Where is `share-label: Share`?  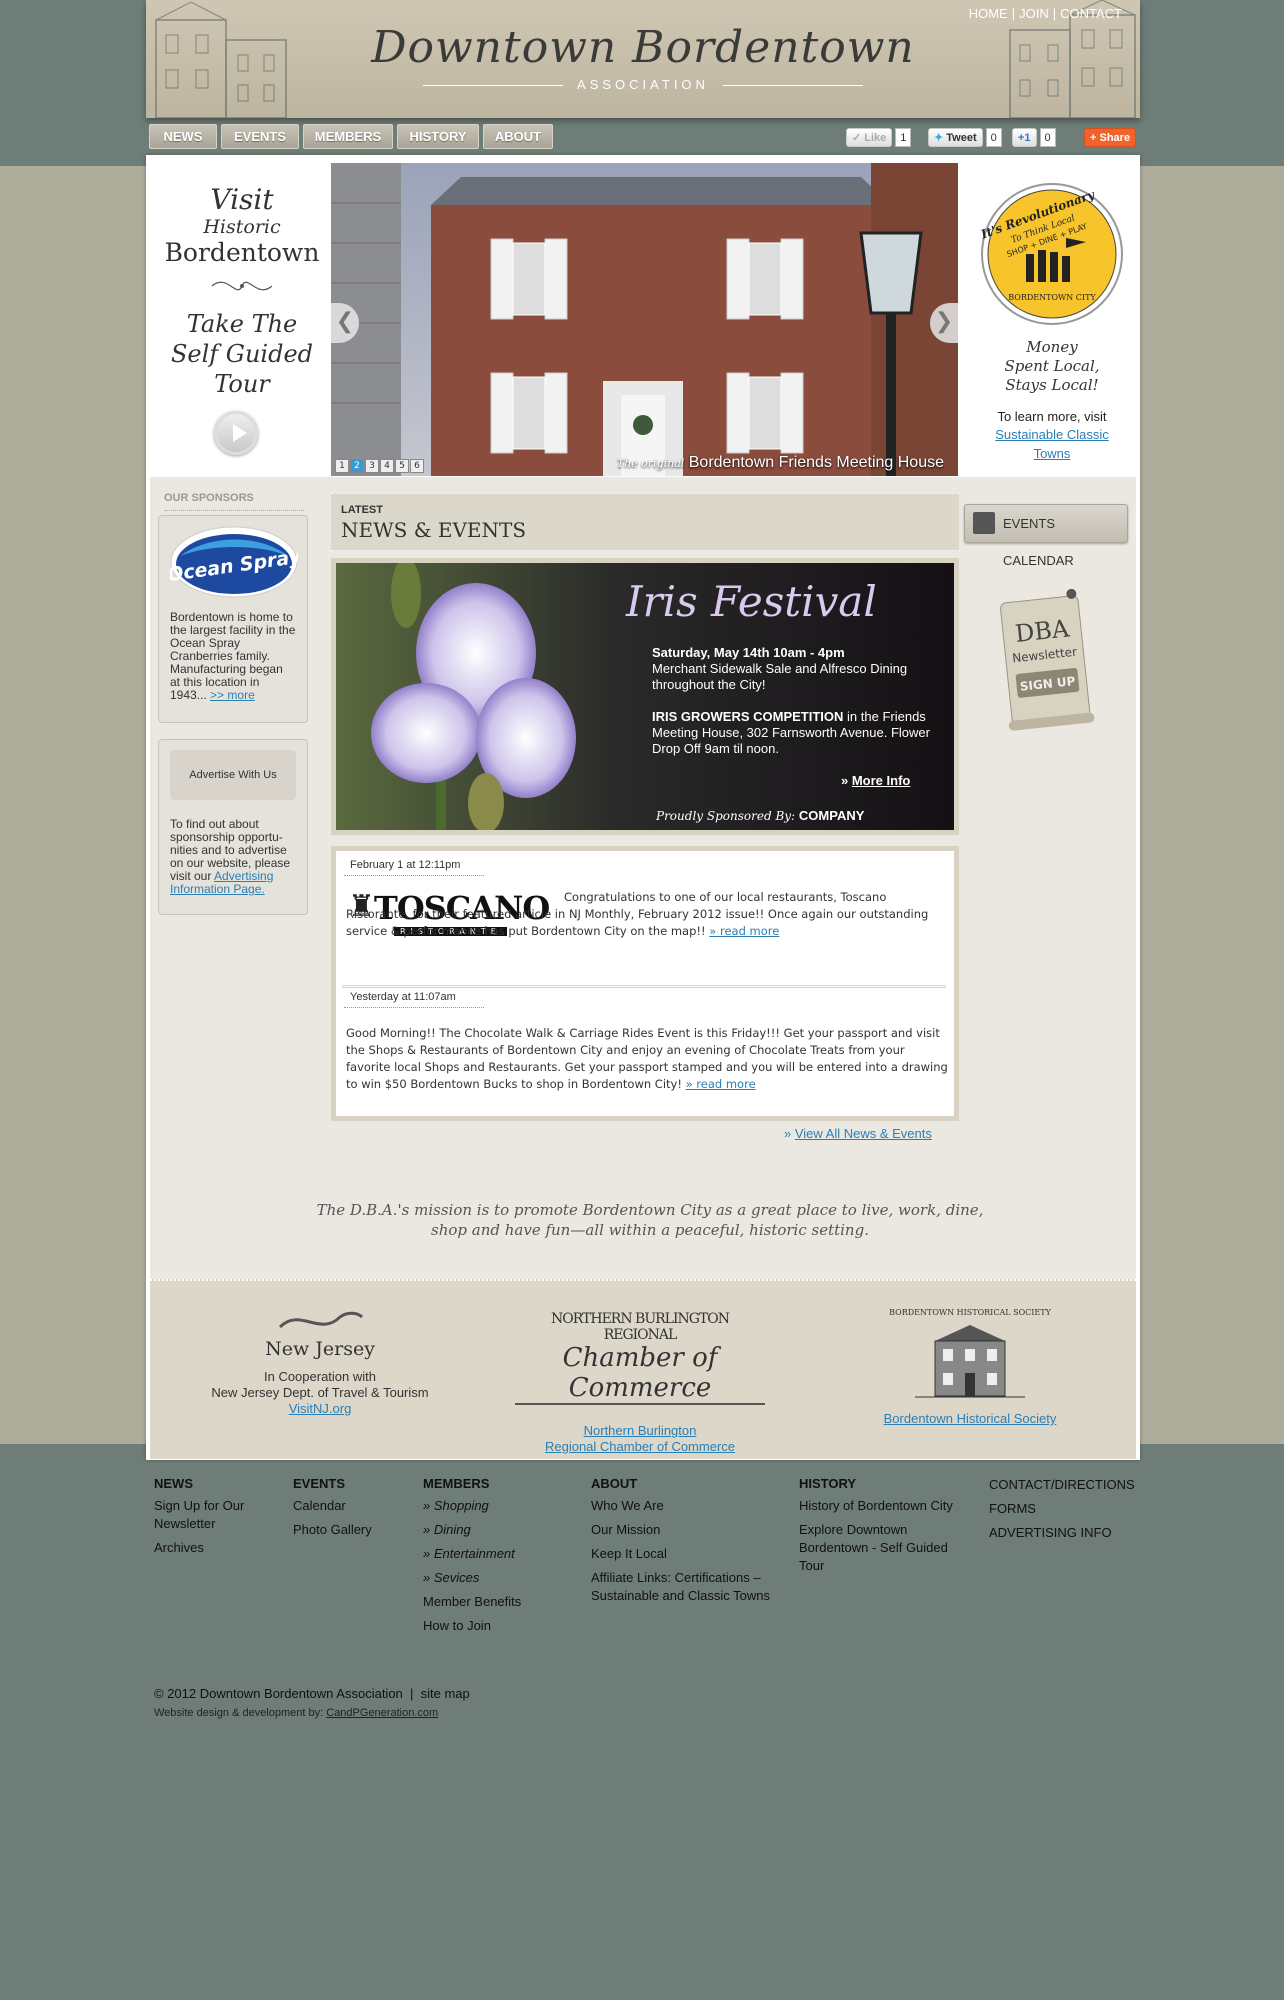
share-label: Share is located at coordinates (1115, 138).